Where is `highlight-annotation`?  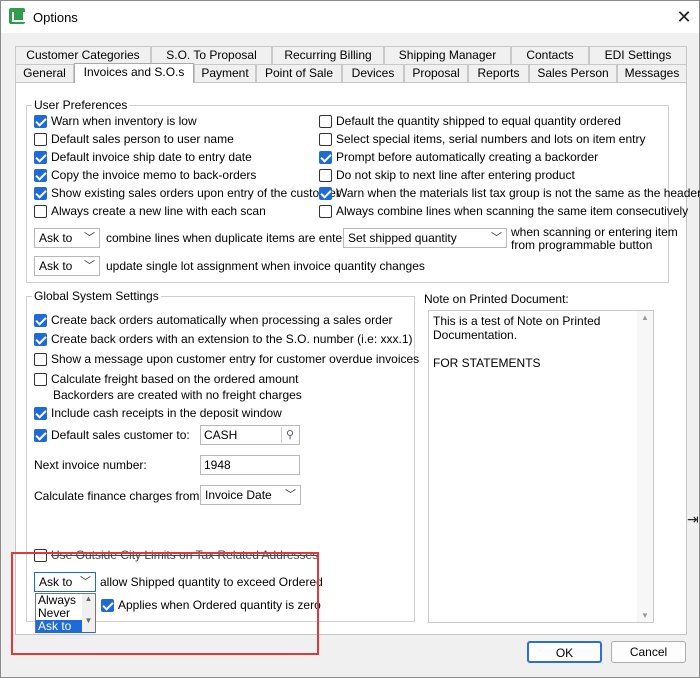 highlight-annotation is located at coordinates (165, 603).